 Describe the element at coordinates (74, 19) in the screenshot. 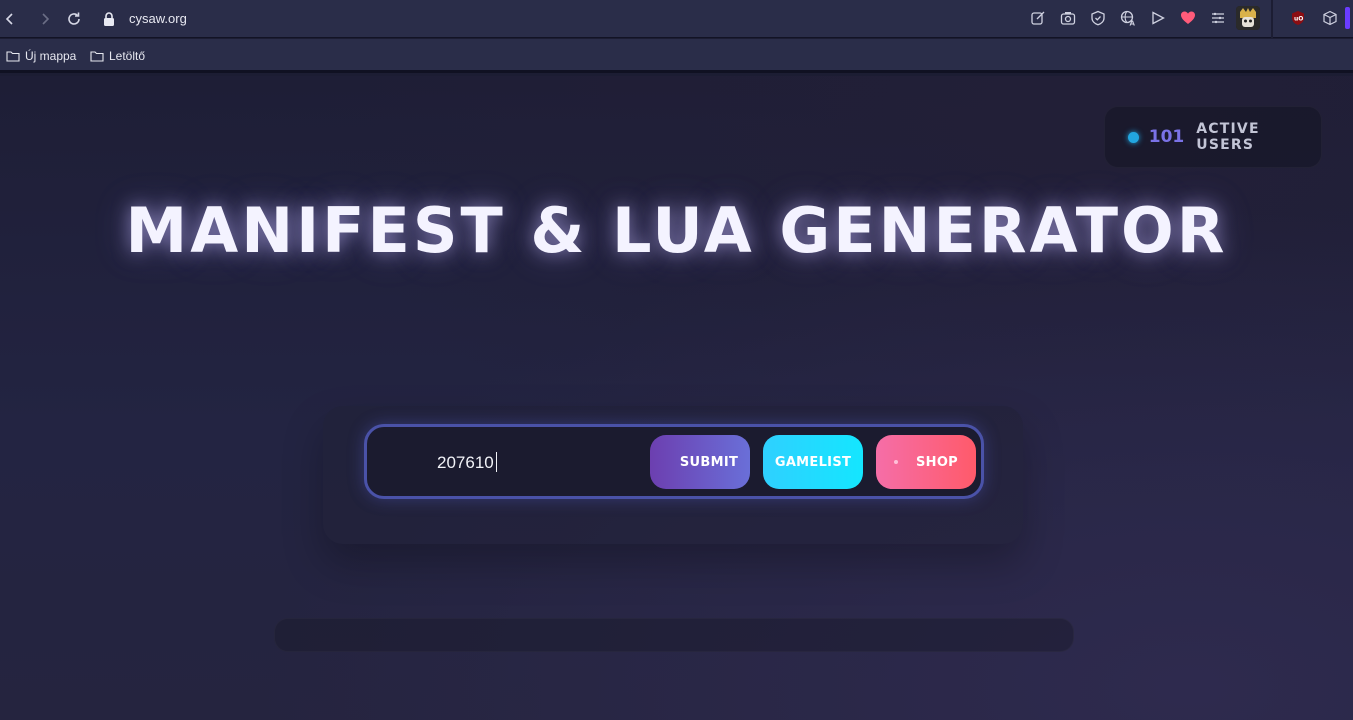

I see `reload-icon` at that location.